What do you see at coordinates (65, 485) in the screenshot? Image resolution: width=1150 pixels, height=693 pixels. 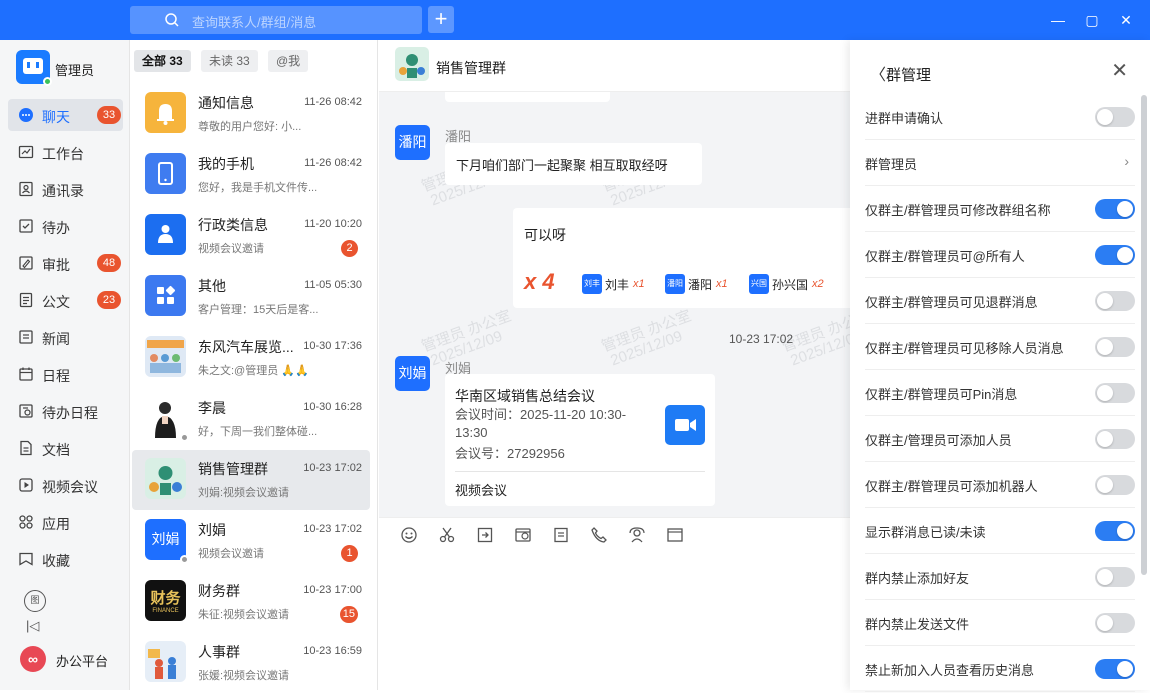 I see `nav-item: 视频会议` at bounding box center [65, 485].